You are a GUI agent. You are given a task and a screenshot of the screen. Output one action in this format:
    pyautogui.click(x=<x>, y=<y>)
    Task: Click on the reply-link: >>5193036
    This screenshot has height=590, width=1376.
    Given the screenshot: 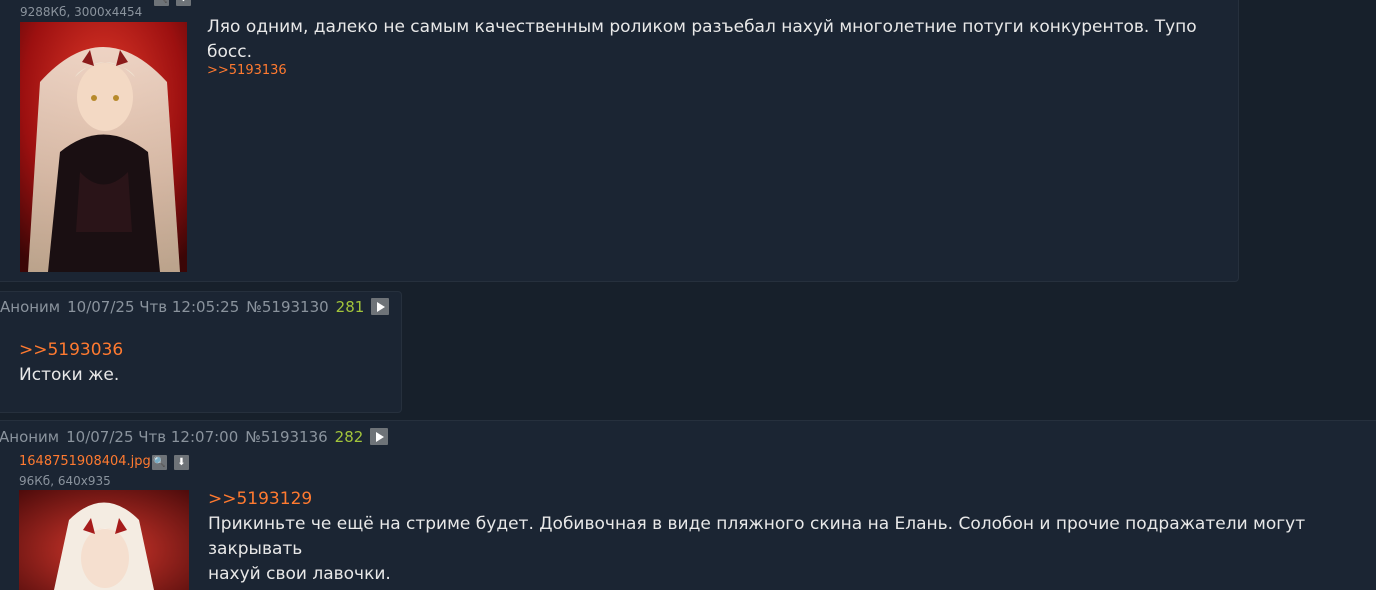 What is the action you would take?
    pyautogui.click(x=71, y=350)
    